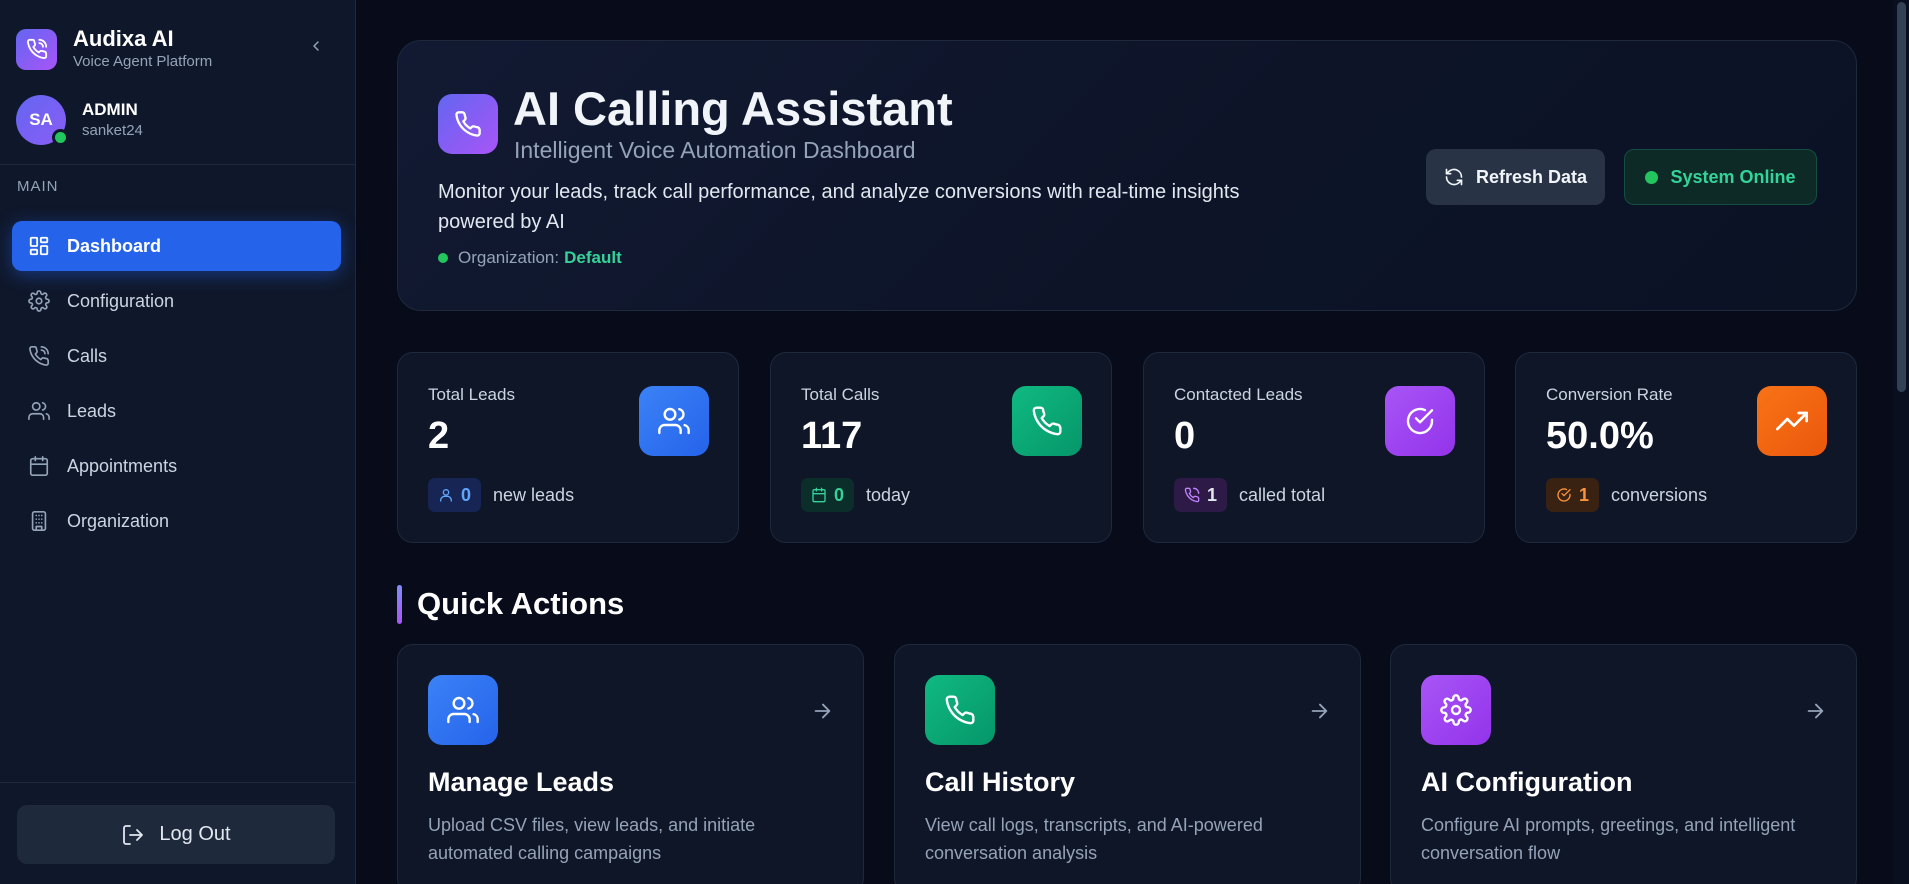  What do you see at coordinates (1527, 782) in the screenshot?
I see `quick-action-title: AI Configuration` at bounding box center [1527, 782].